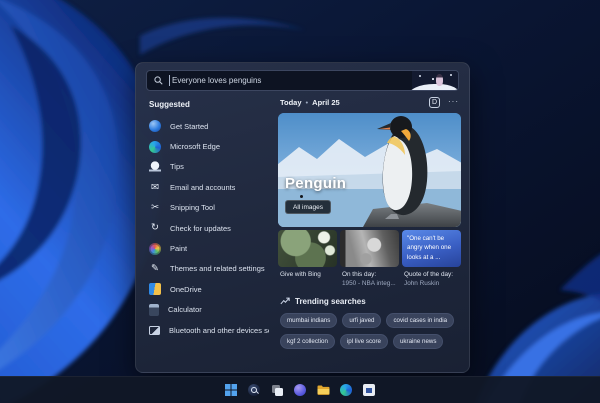  Describe the element at coordinates (155, 248) in the screenshot. I see `paint-icon` at that location.